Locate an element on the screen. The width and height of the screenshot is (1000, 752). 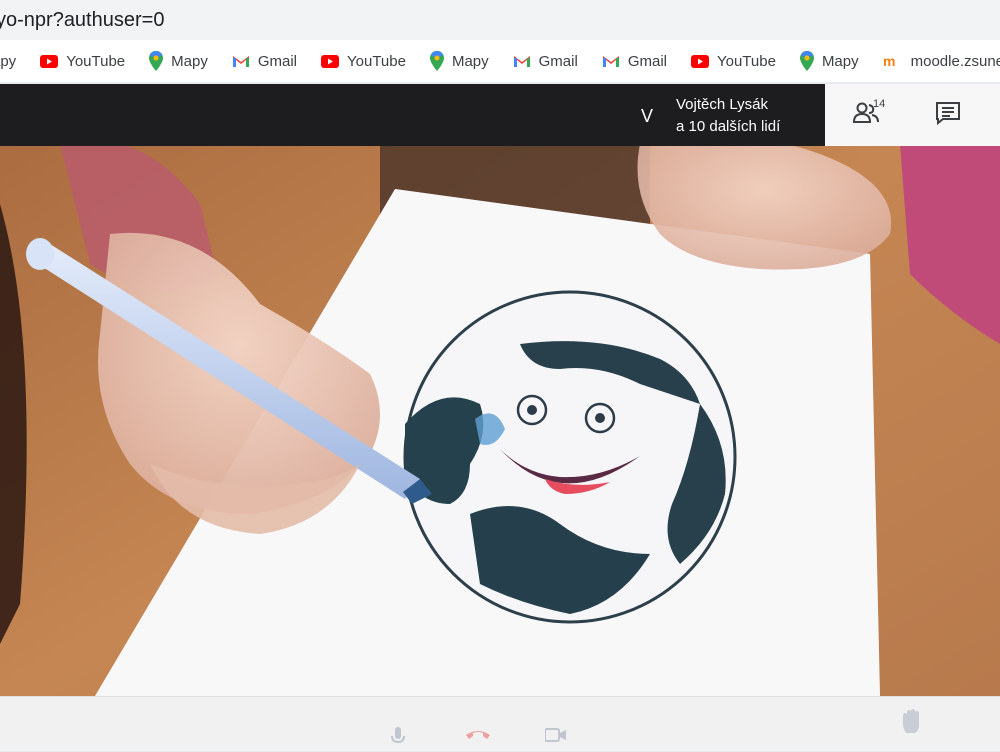
presenter-name: Vojtěch Lysák is located at coordinates (722, 104).